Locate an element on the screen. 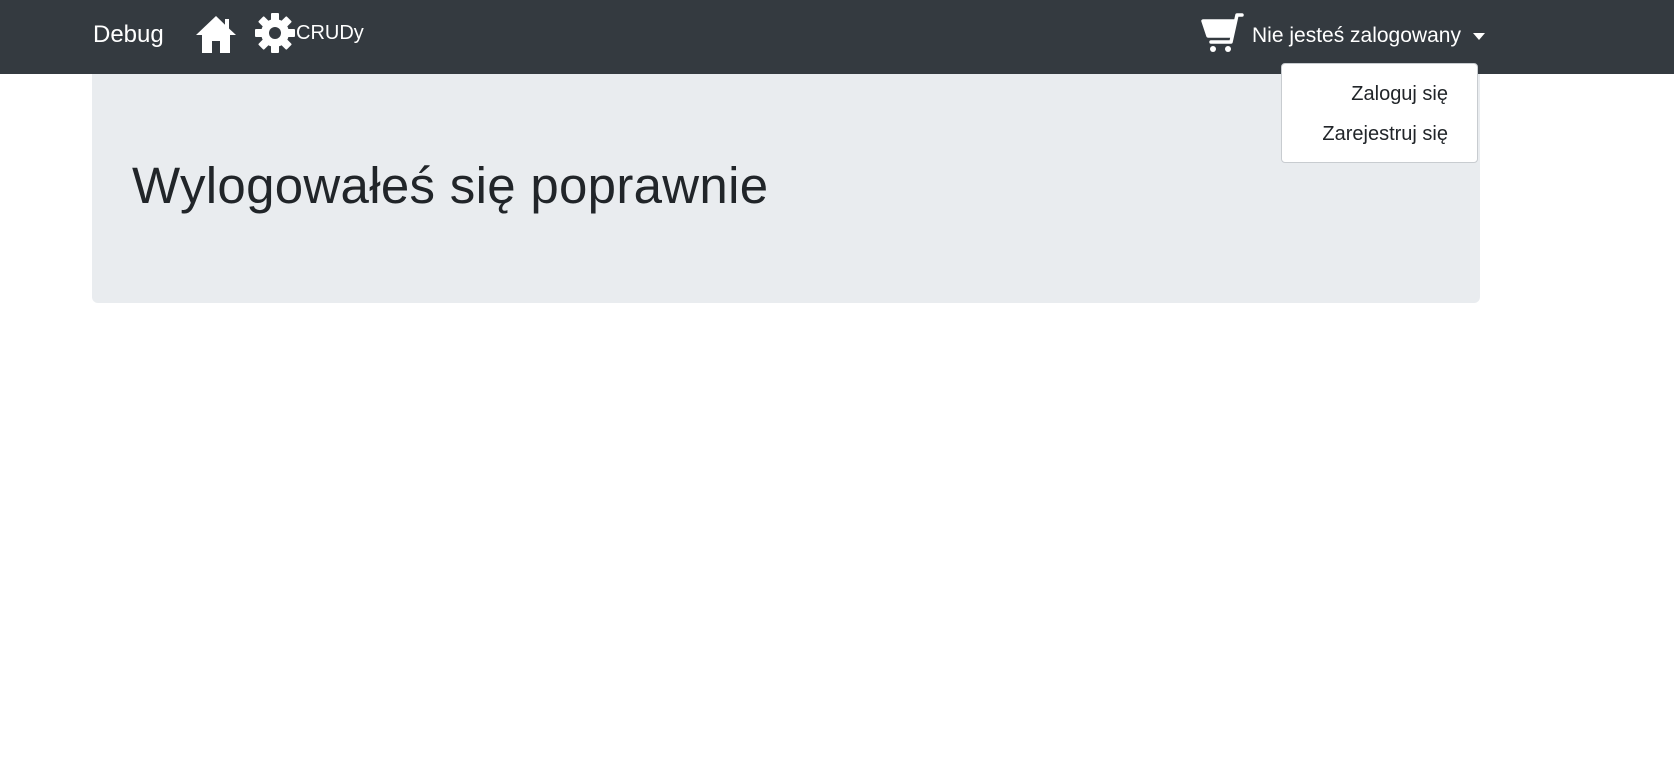 Image resolution: width=1674 pixels, height=769 pixels. user-dropdown-menu: Zaloguj się Zarejestruj się is located at coordinates (1379, 113).